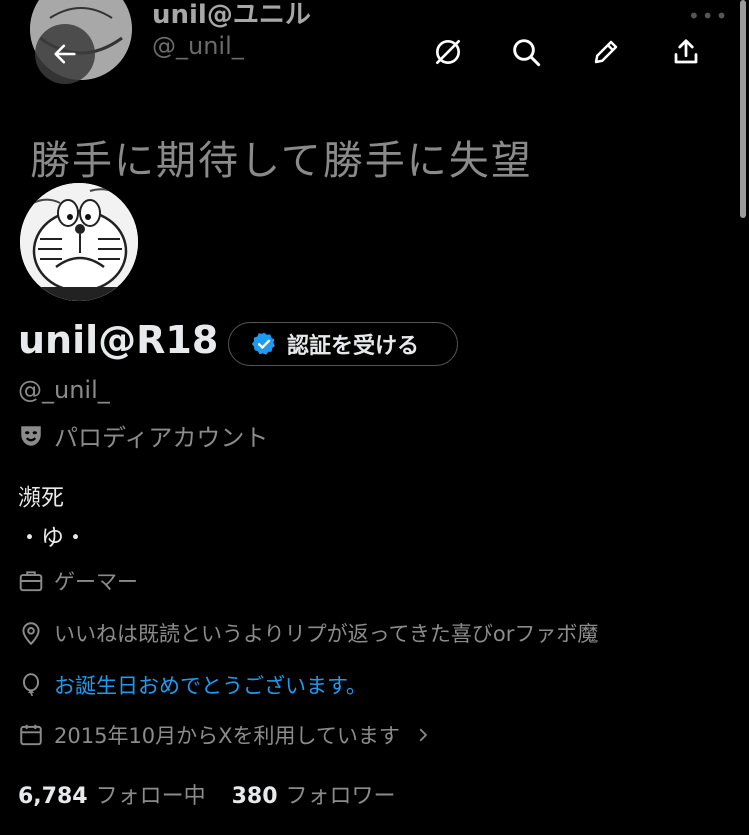 The width and height of the screenshot is (749, 835). I want to click on following-count: 6,784, so click(53, 796).